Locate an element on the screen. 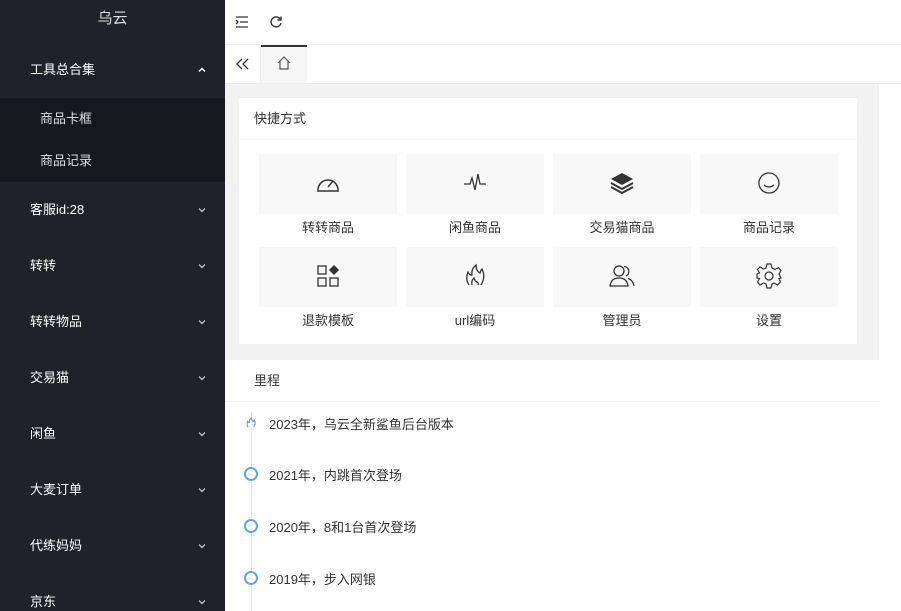 This screenshot has height=611, width=901. shortcut-urlencode: url编码 is located at coordinates (475, 291).